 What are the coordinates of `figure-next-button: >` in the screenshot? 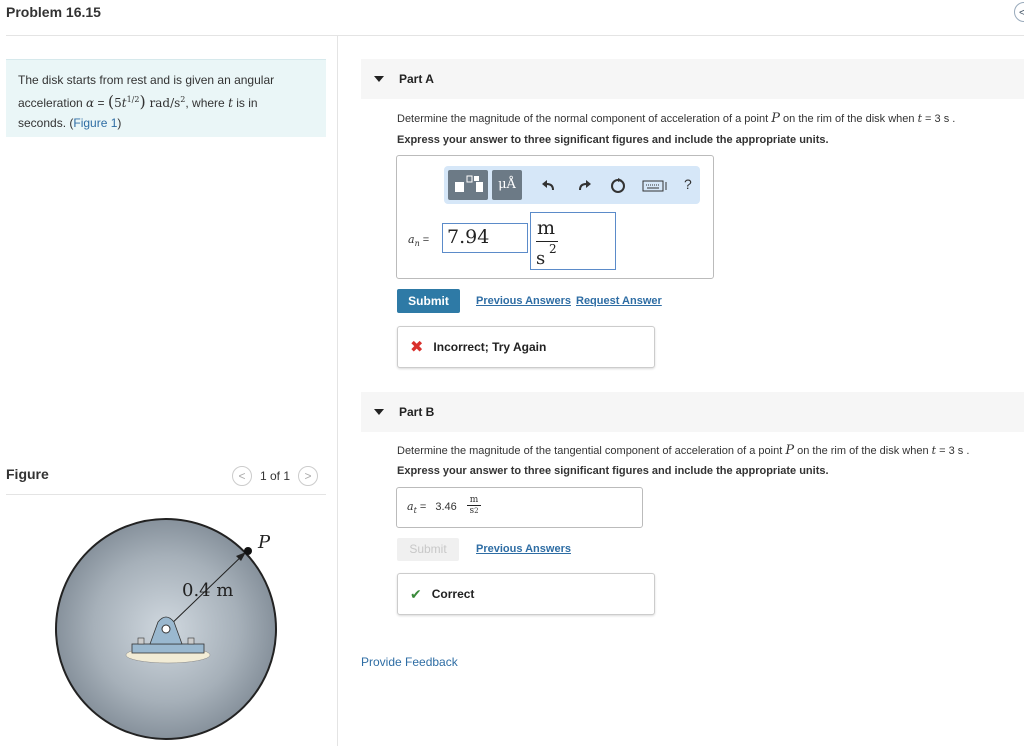 It's located at (308, 476).